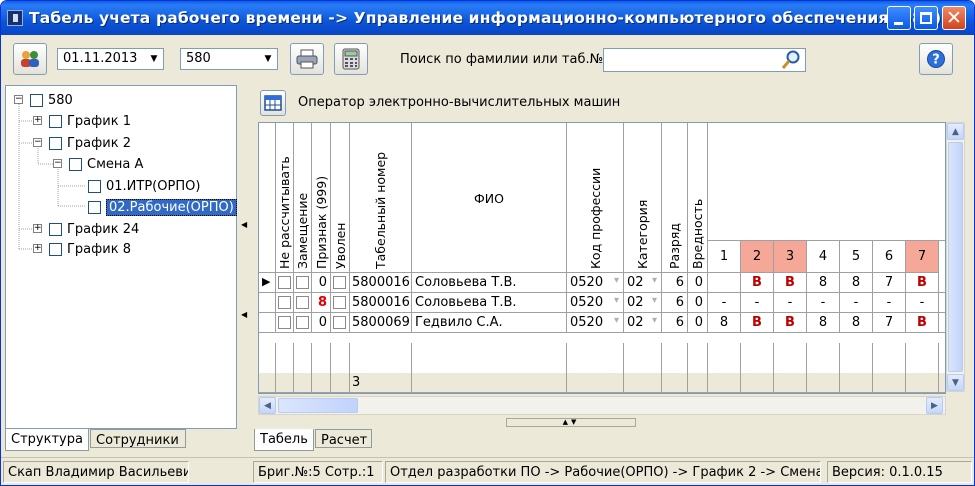  I want to click on scroll-right-button: ▶, so click(934, 405).